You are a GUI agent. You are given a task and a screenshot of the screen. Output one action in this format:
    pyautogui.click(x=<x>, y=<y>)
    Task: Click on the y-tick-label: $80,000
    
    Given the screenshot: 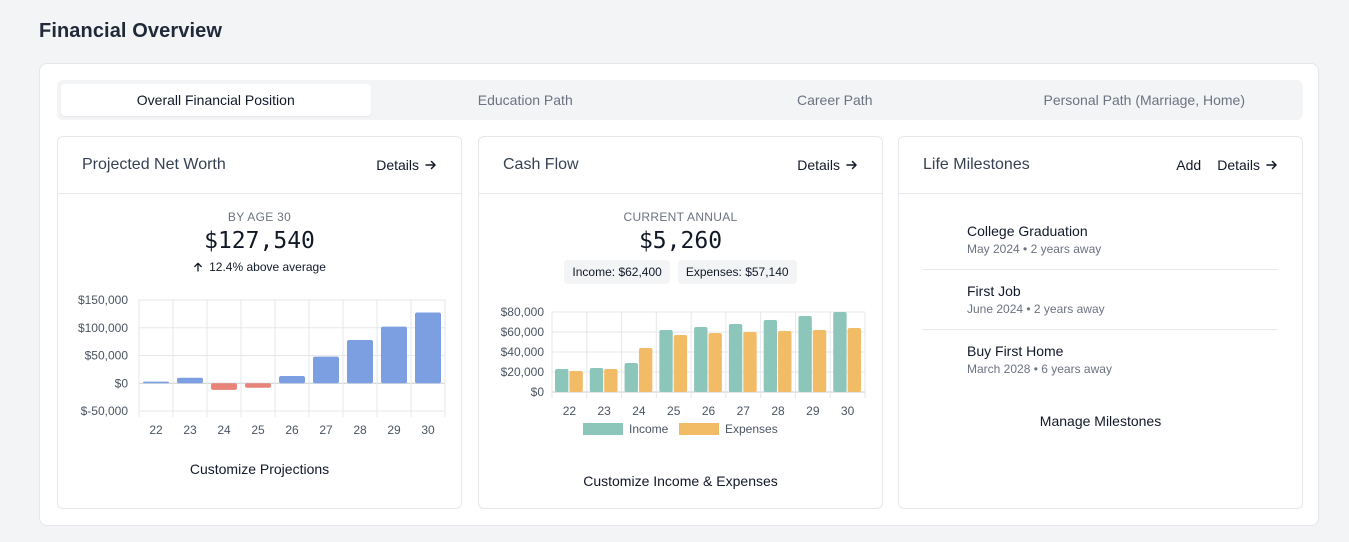 What is the action you would take?
    pyautogui.click(x=523, y=312)
    